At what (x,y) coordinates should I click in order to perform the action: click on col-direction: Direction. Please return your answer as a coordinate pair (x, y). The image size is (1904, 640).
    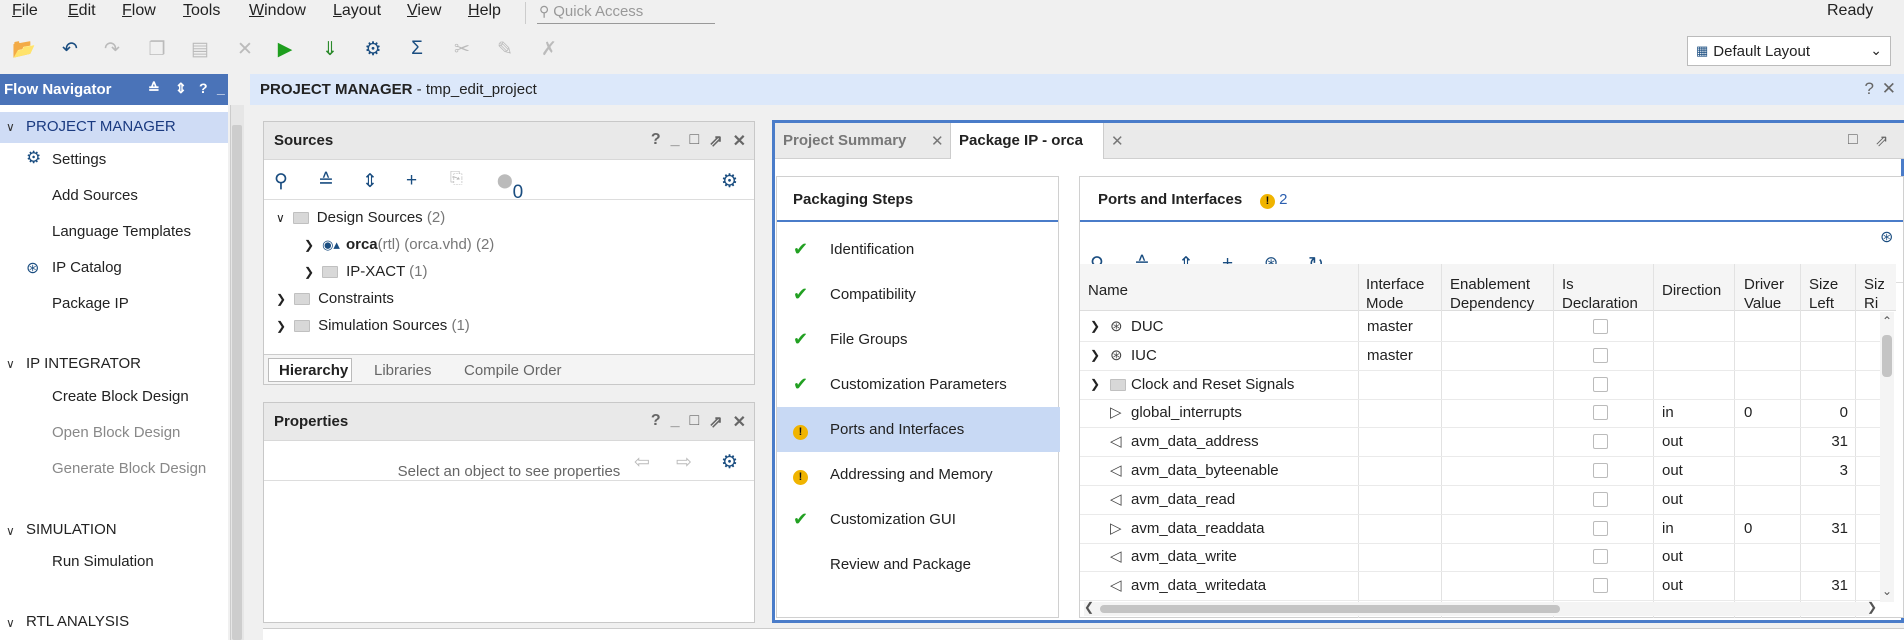
    Looking at the image, I should click on (1691, 290).